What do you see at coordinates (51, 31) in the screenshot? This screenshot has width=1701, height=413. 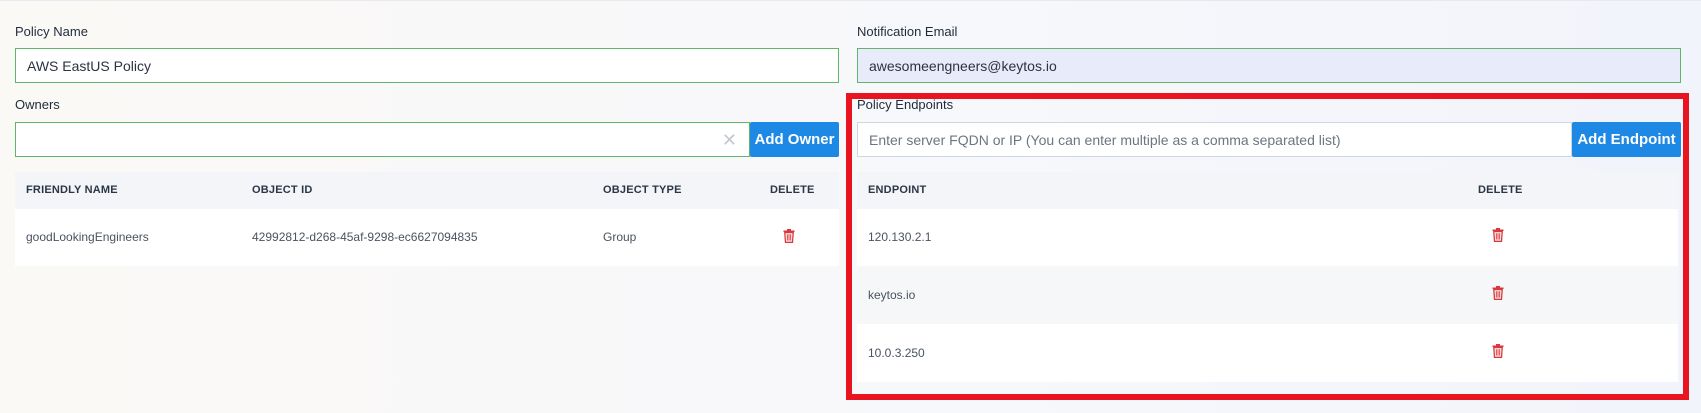 I see `policy-name-label: Policy Name` at bounding box center [51, 31].